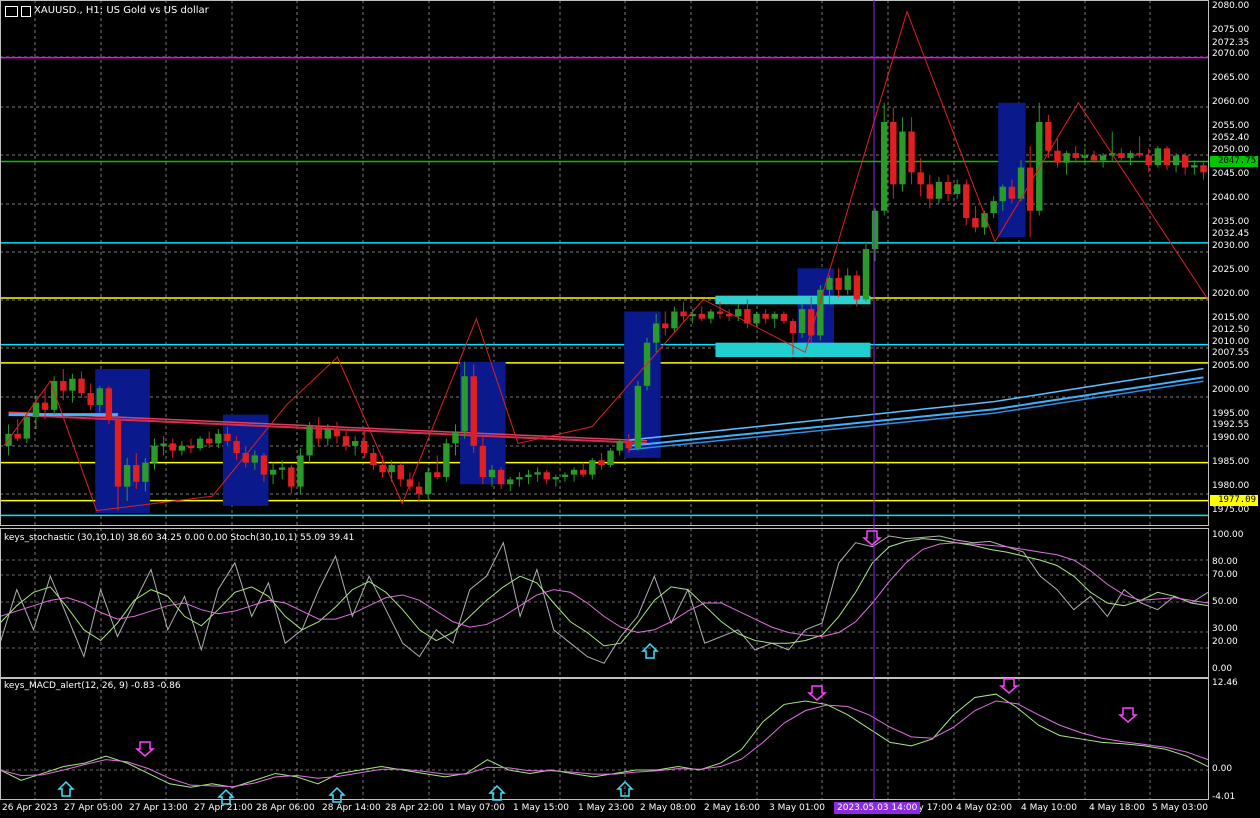 Image resolution: width=1260 pixels, height=818 pixels. I want to click on stoch-up-arrow, so click(650, 650).